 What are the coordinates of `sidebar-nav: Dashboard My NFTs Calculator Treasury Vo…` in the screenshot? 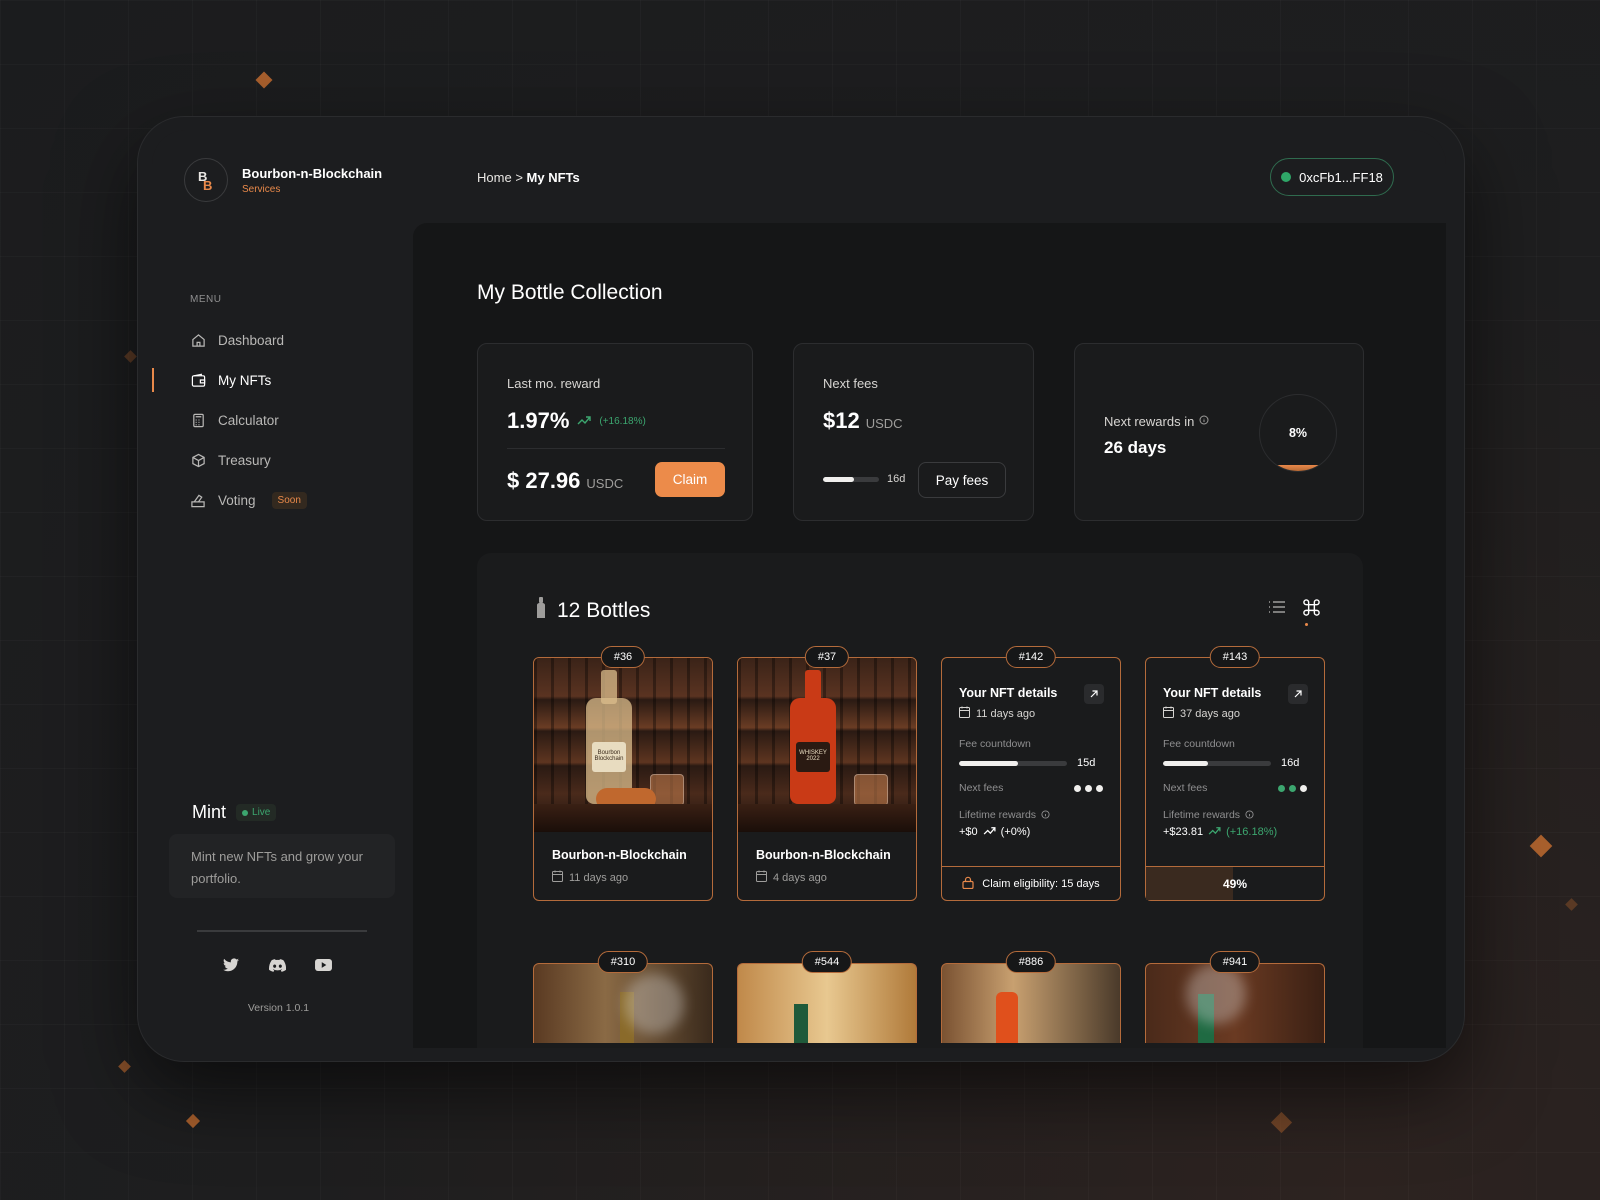 It's located at (278, 420).